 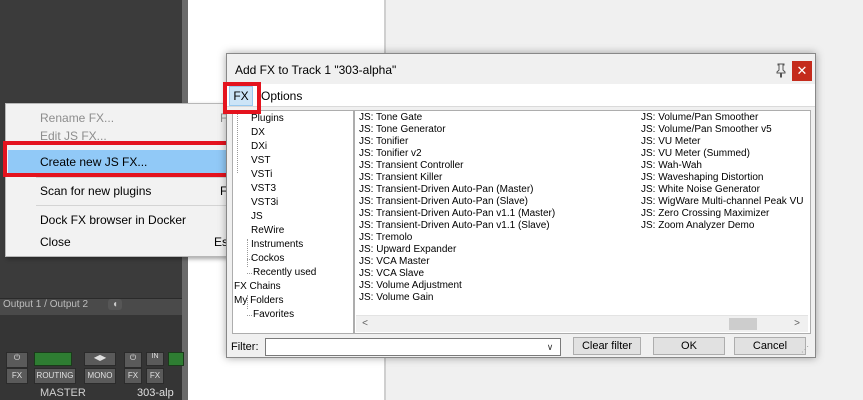 What do you see at coordinates (115, 304) in the screenshot?
I see `output-arrow-icon: ◖` at bounding box center [115, 304].